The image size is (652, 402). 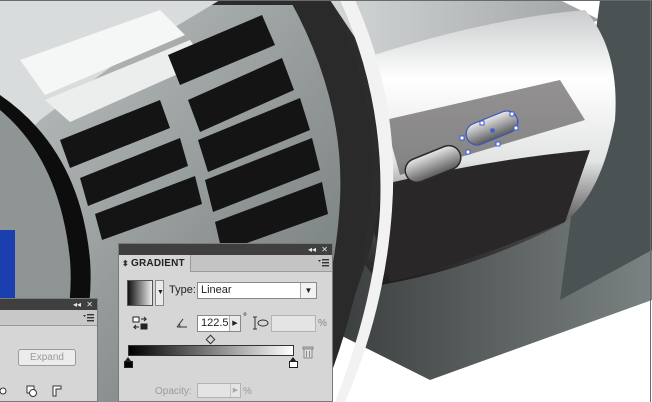 I want to click on left-panel: ◂◂ ✕ Expand, so click(x=49, y=350).